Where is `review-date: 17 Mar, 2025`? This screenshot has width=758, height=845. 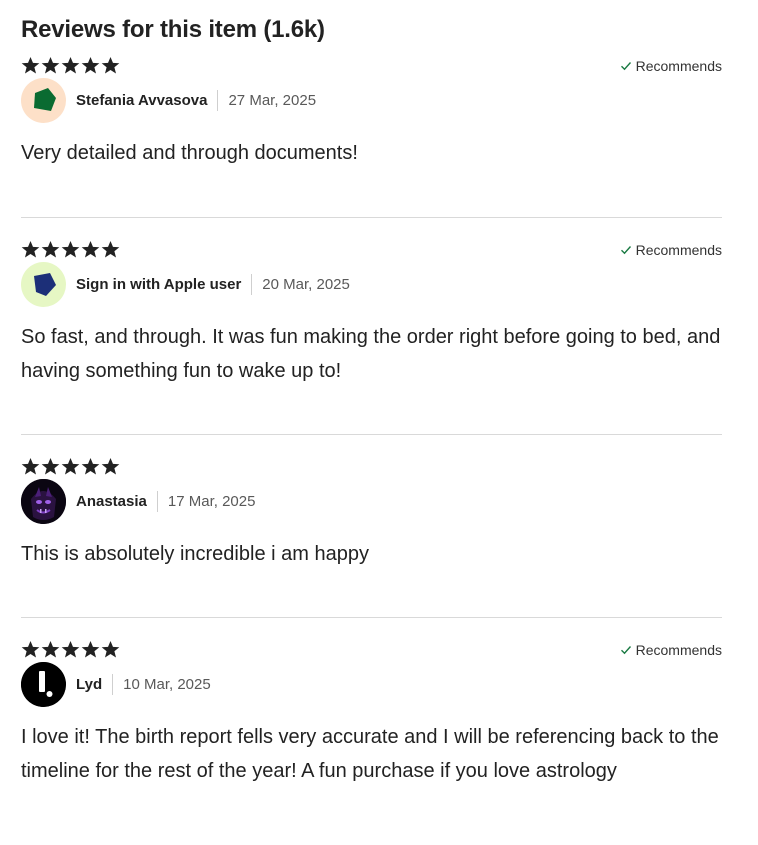 review-date: 17 Mar, 2025 is located at coordinates (211, 501).